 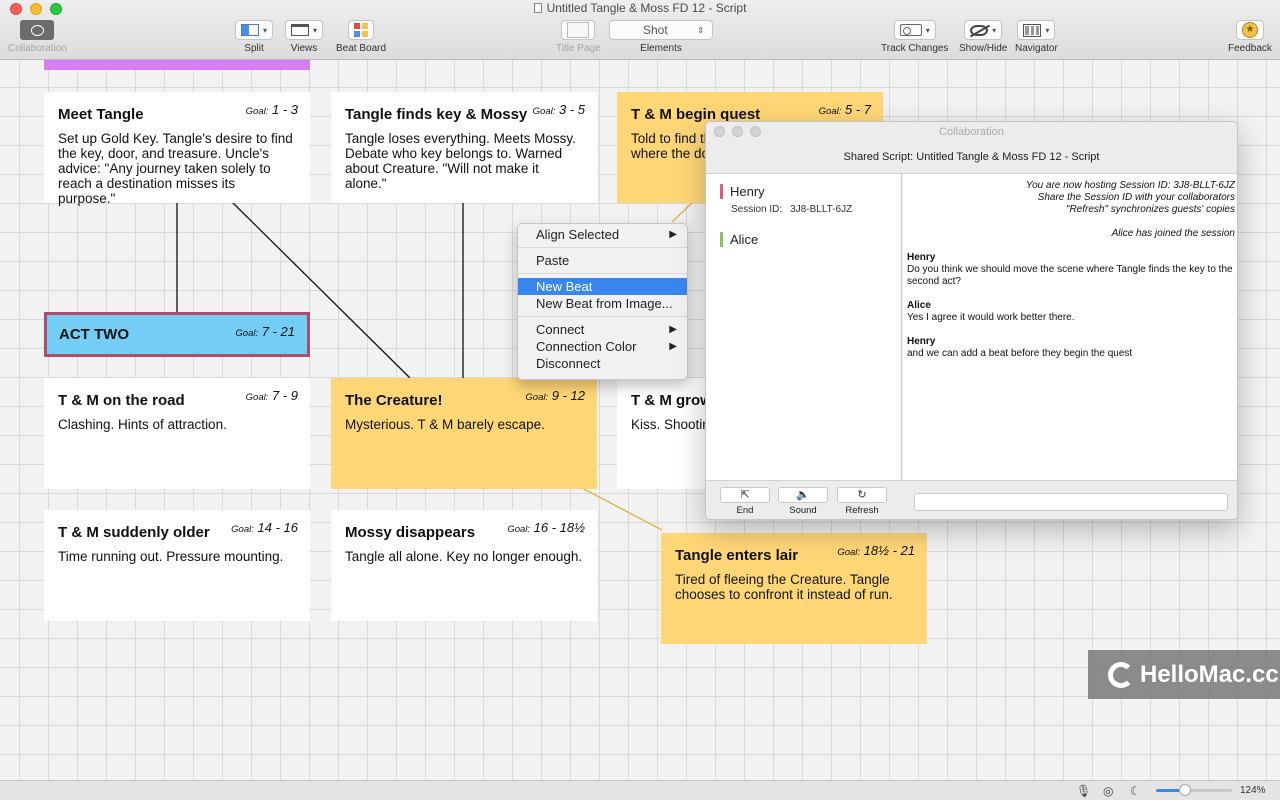 I want to click on menu-item-align-selected: Align Selected ▶, so click(x=602, y=234).